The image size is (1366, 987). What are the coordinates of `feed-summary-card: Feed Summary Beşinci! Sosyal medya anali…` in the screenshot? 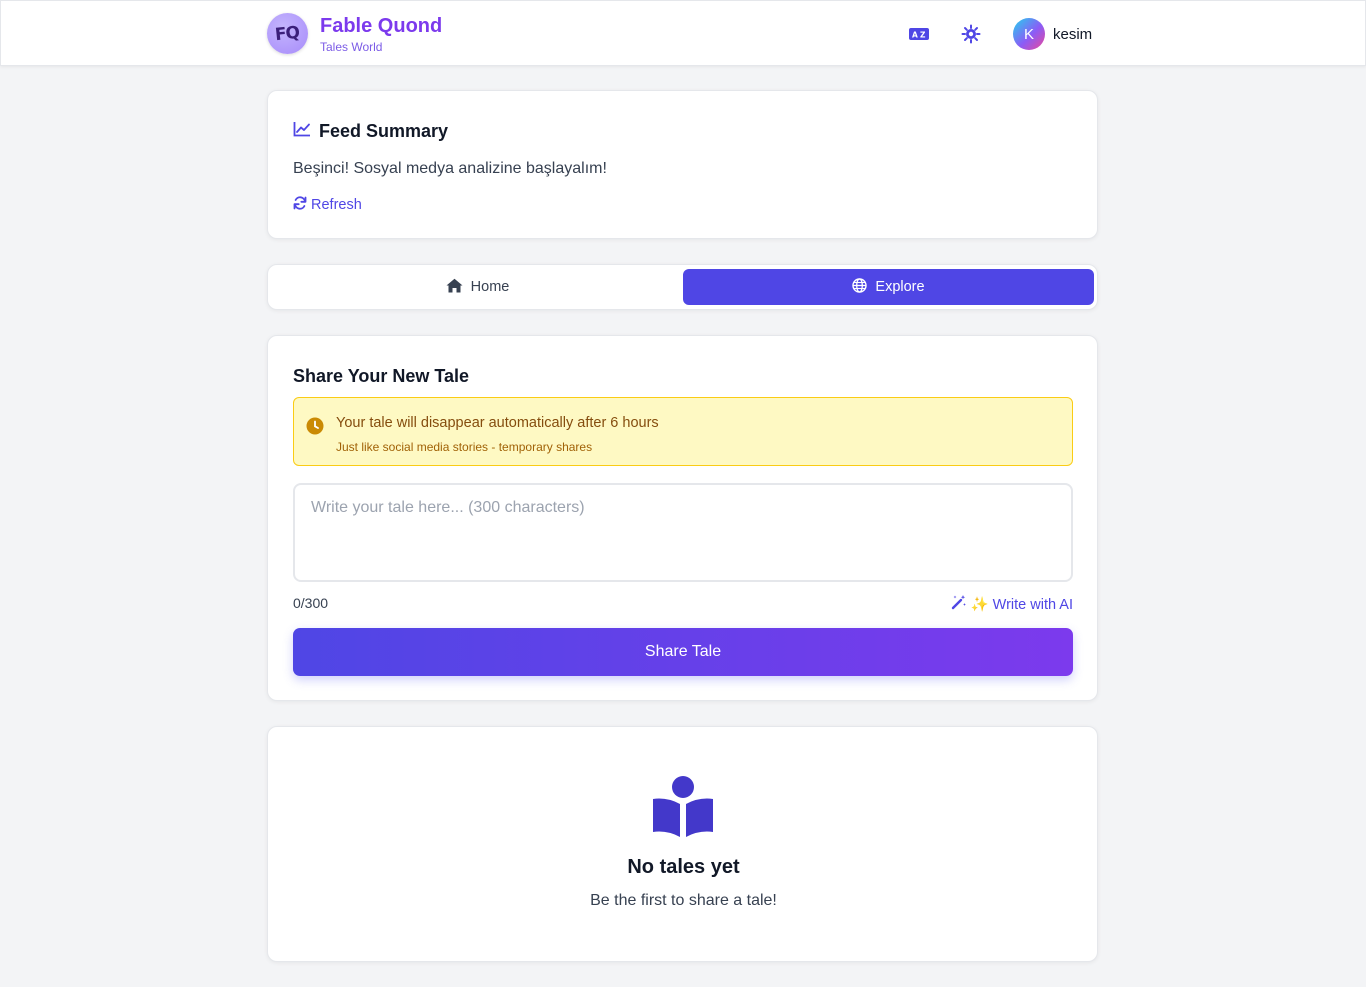 It's located at (682, 164).